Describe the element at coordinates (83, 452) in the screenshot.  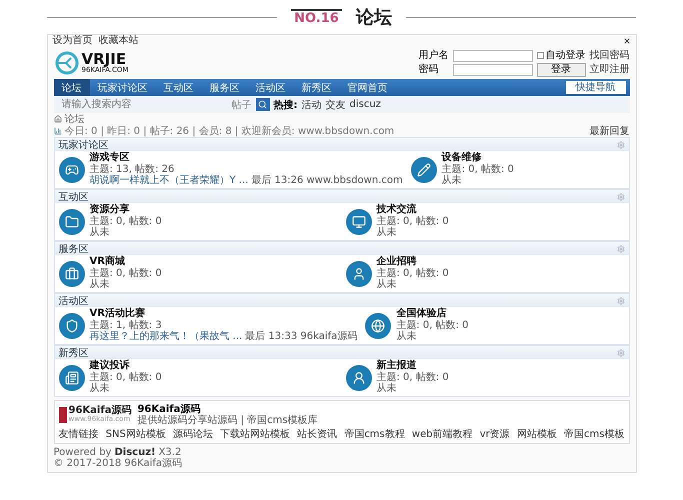
I see `powered-by: Powered by` at that location.